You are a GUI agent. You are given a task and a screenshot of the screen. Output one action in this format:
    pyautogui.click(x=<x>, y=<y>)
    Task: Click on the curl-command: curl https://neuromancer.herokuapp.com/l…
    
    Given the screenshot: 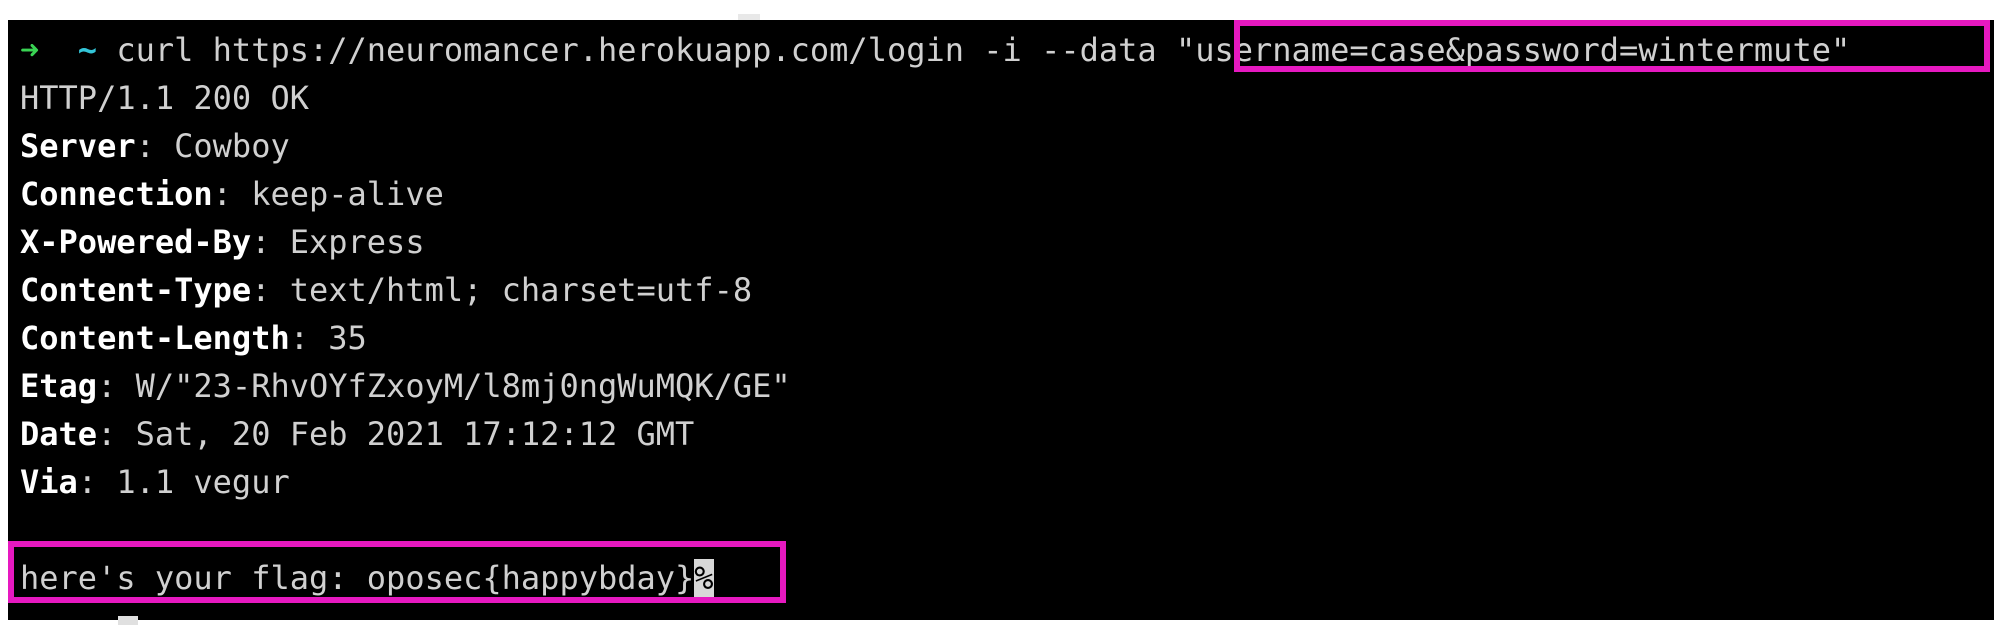 What is the action you would take?
    pyautogui.click(x=646, y=50)
    